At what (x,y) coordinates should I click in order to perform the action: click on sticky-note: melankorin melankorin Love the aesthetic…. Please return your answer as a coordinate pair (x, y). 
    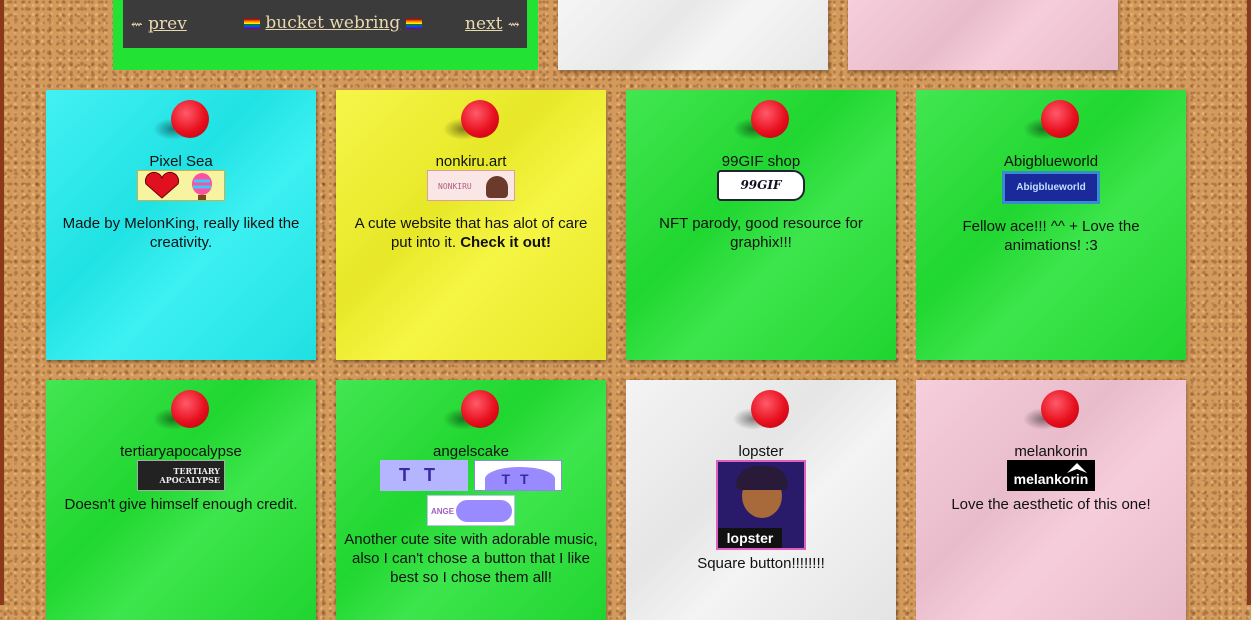
    Looking at the image, I should click on (1051, 500).